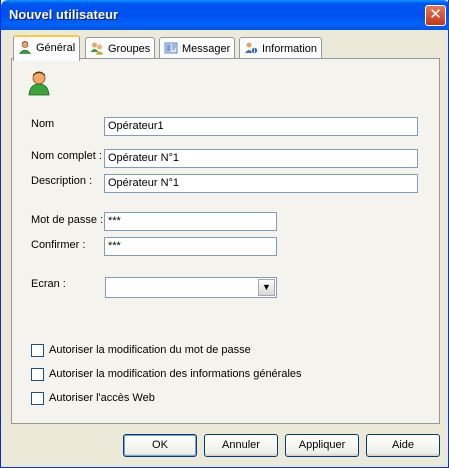 The image size is (449, 468). What do you see at coordinates (43, 124) in the screenshot?
I see `nom-label: Nom` at bounding box center [43, 124].